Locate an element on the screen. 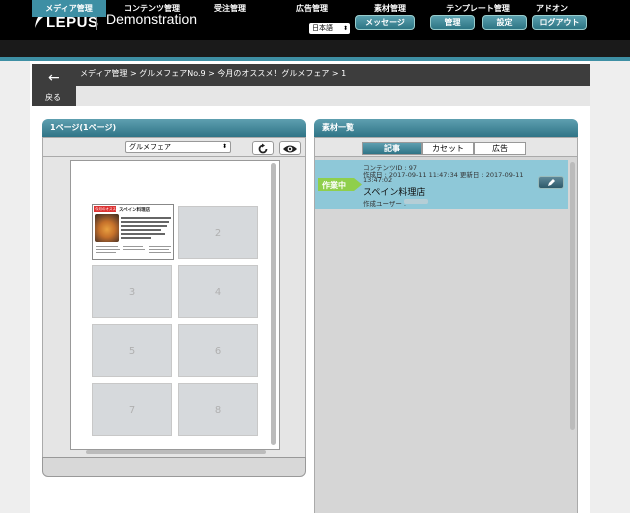 The image size is (630, 513). left-gutter is located at coordinates (15, 287).